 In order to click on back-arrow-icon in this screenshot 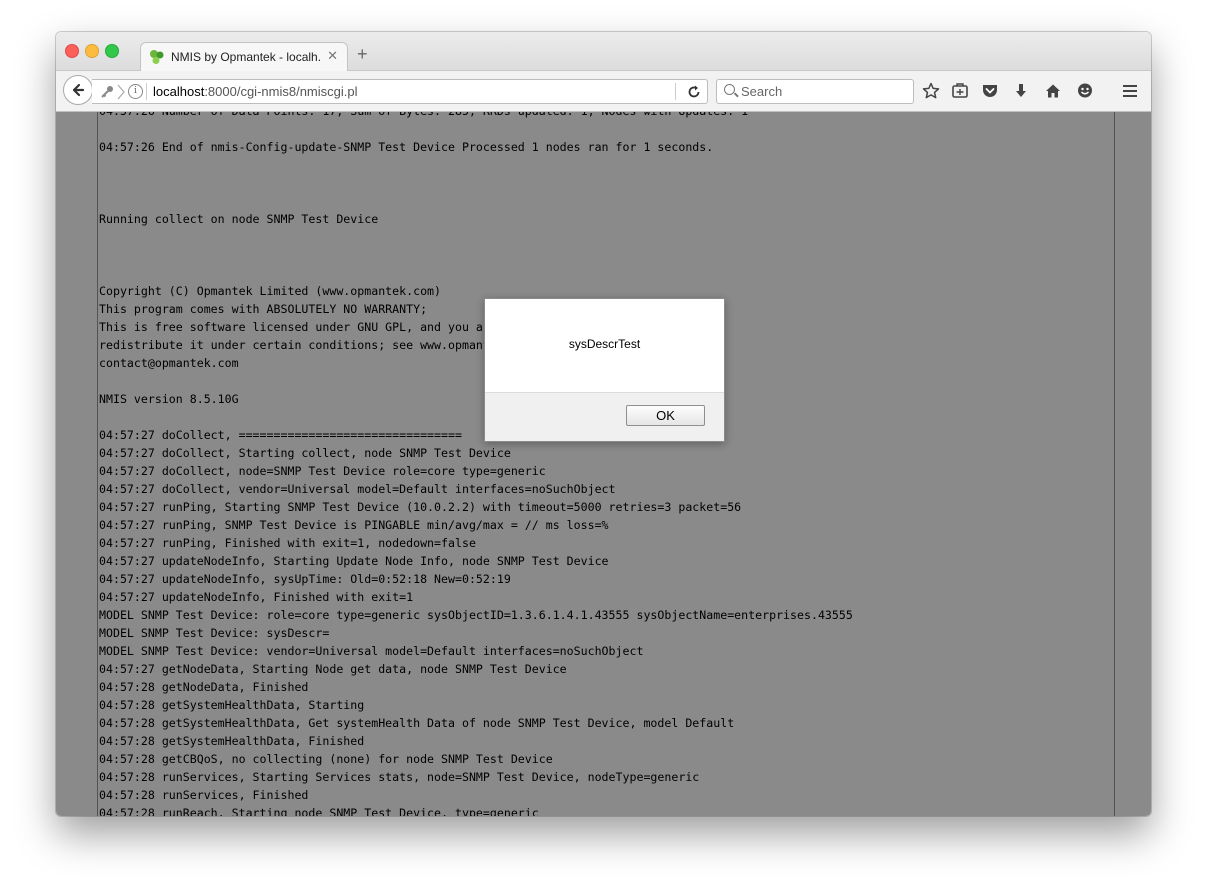, I will do `click(78, 90)`.